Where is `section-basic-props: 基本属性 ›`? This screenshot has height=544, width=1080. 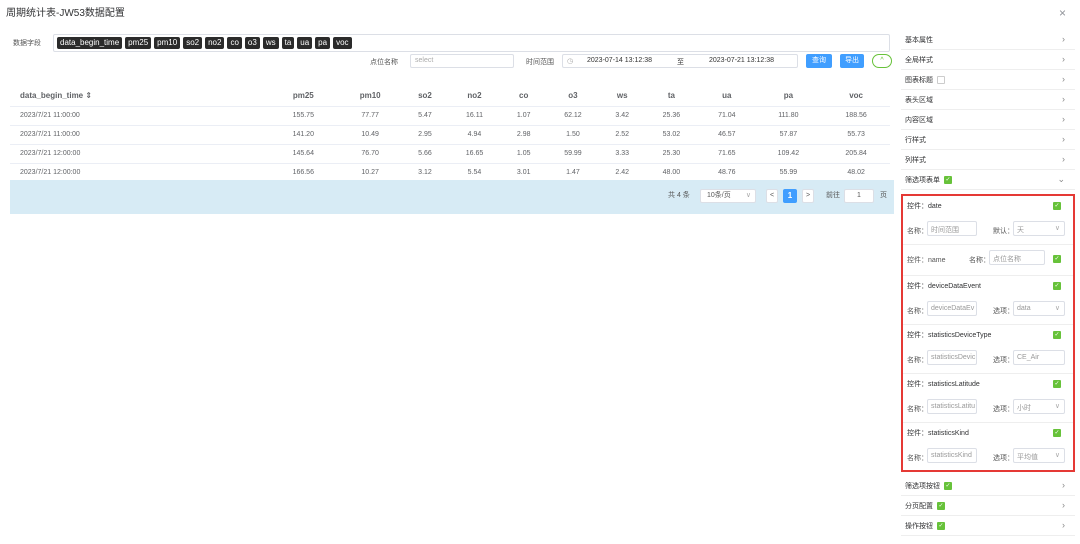 section-basic-props: 基本属性 › is located at coordinates (988, 40).